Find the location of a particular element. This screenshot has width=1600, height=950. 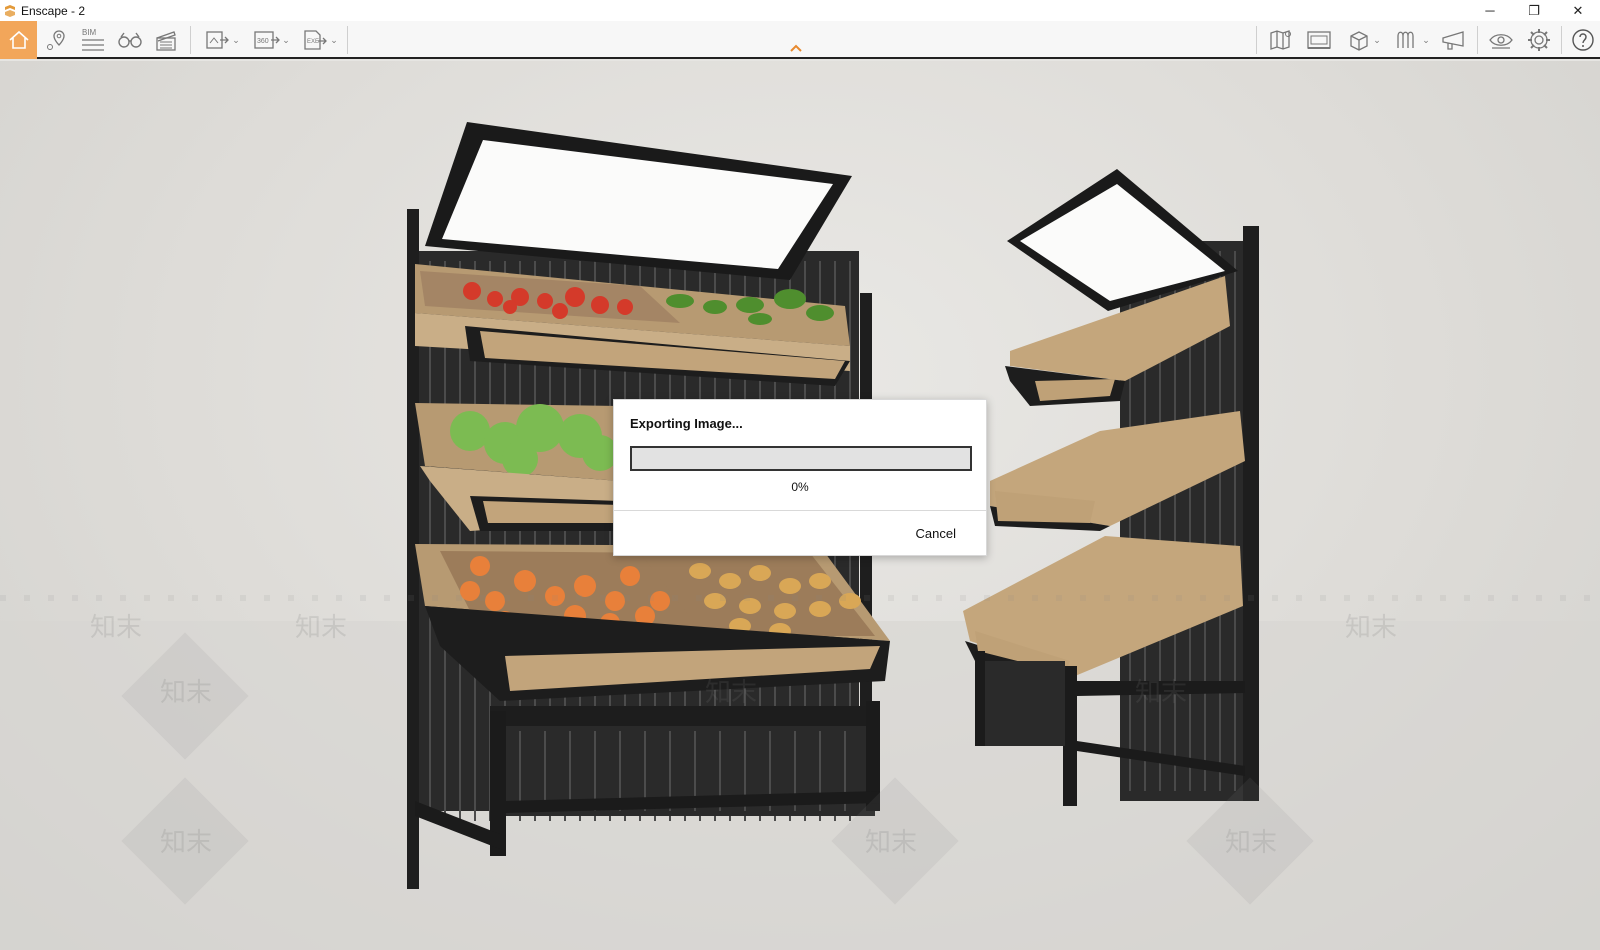

panorama-360-export-icon: 360 is located at coordinates (267, 40).